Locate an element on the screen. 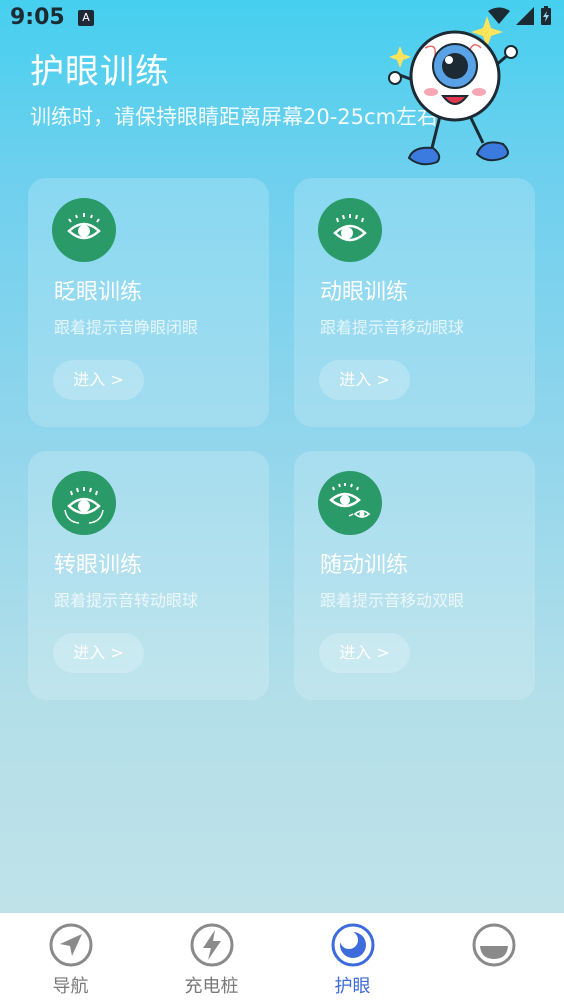 This screenshot has height=1004, width=564. card-blink-training: 眨眼训练 跟着提示音睁眼闭眼 进入 > is located at coordinates (148, 302).